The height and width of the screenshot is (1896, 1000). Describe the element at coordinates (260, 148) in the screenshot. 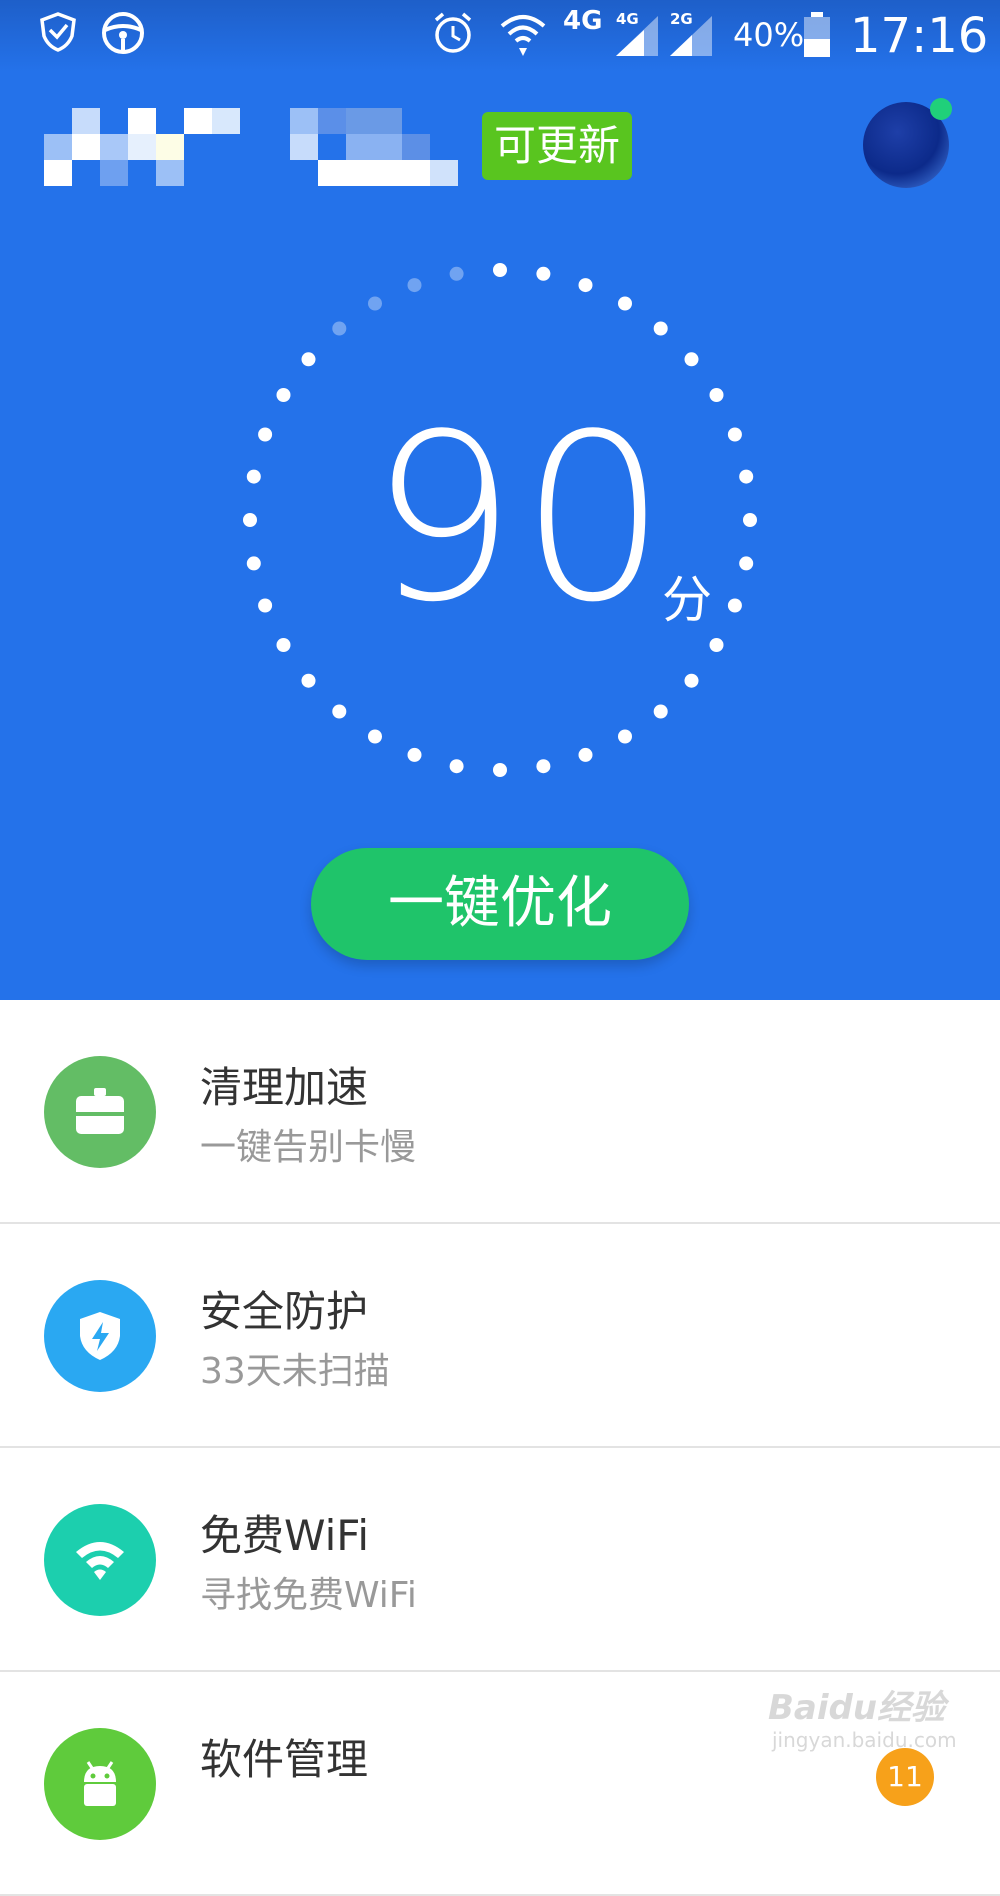

I see `user-name-pixelated` at that location.